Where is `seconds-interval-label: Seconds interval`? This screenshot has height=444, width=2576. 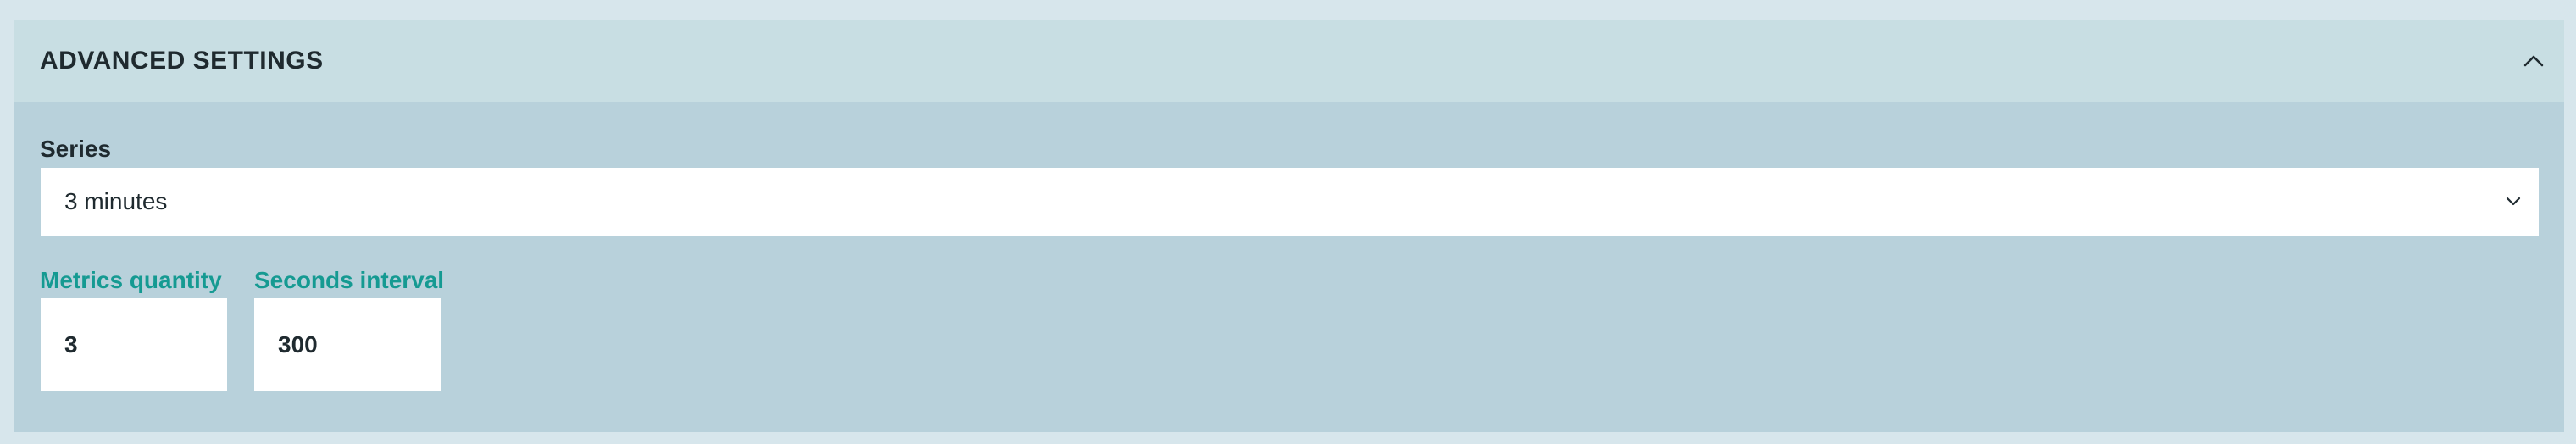 seconds-interval-label: Seconds interval is located at coordinates (349, 280).